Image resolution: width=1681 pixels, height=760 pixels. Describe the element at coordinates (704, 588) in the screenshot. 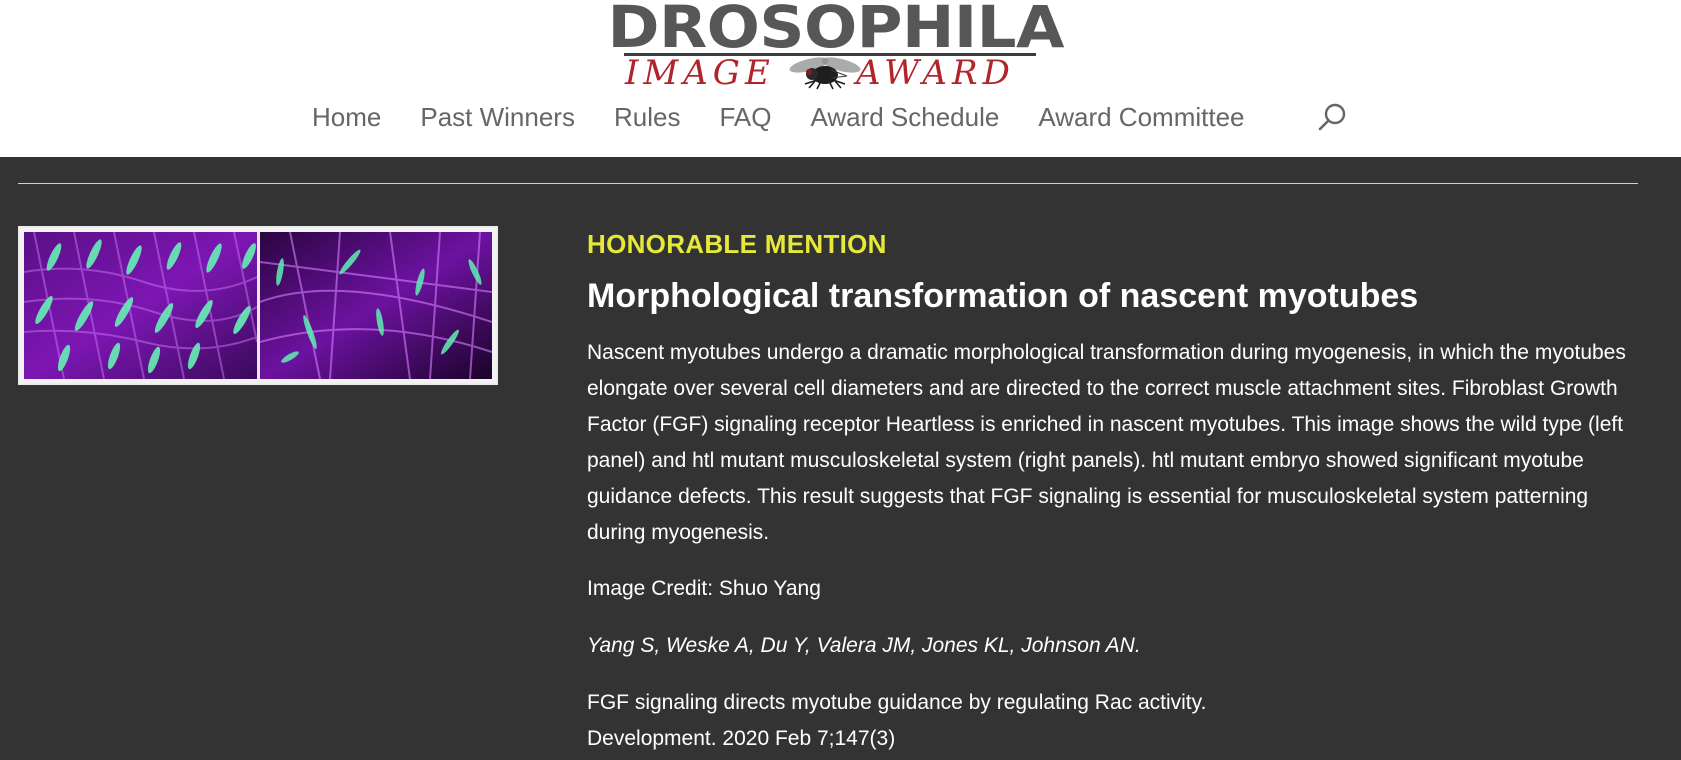

I see `image-credit: Image Credit: Shuo Yang` at that location.